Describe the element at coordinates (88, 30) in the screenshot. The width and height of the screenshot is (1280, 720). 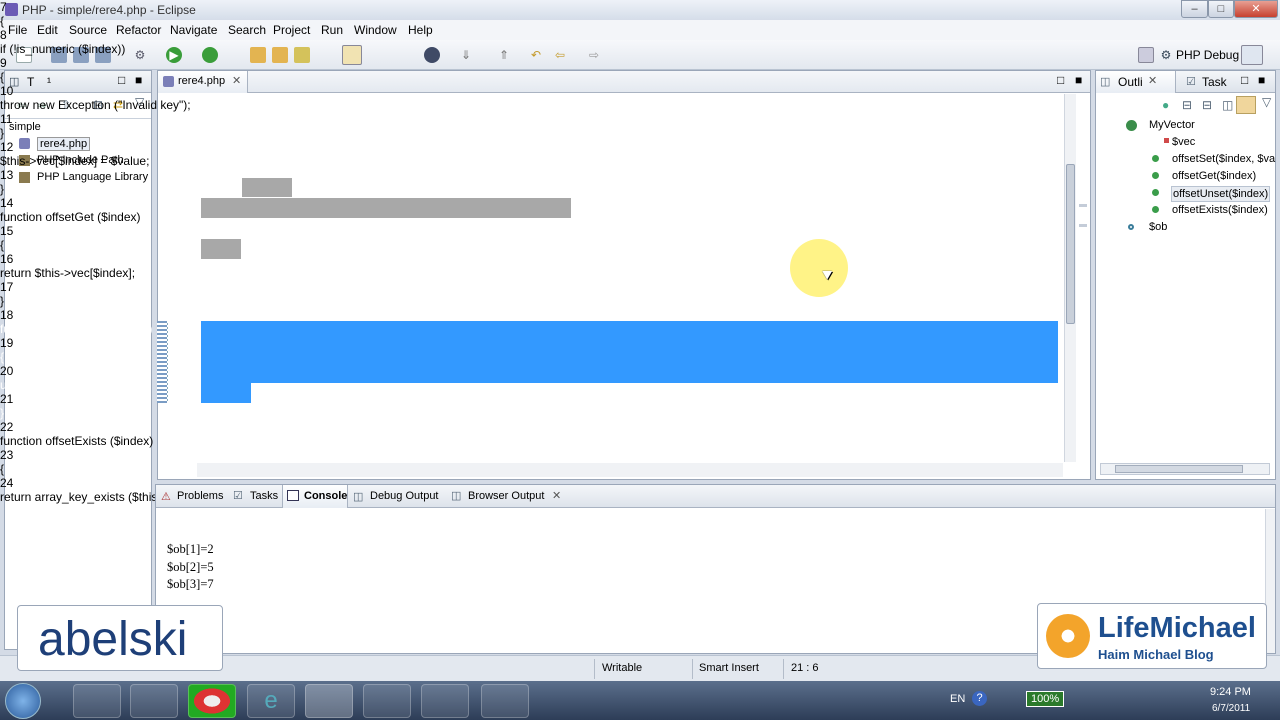
I see `menu-source: Source` at that location.